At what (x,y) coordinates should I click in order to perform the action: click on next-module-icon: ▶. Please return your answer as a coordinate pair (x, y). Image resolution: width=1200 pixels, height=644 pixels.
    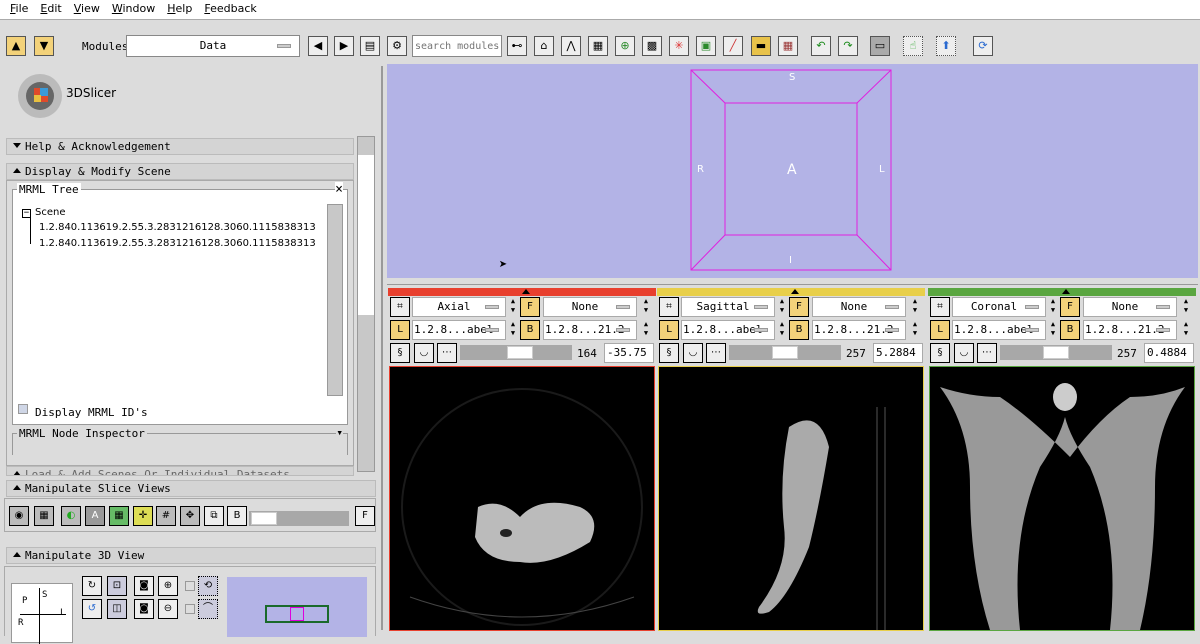
    Looking at the image, I should click on (344, 46).